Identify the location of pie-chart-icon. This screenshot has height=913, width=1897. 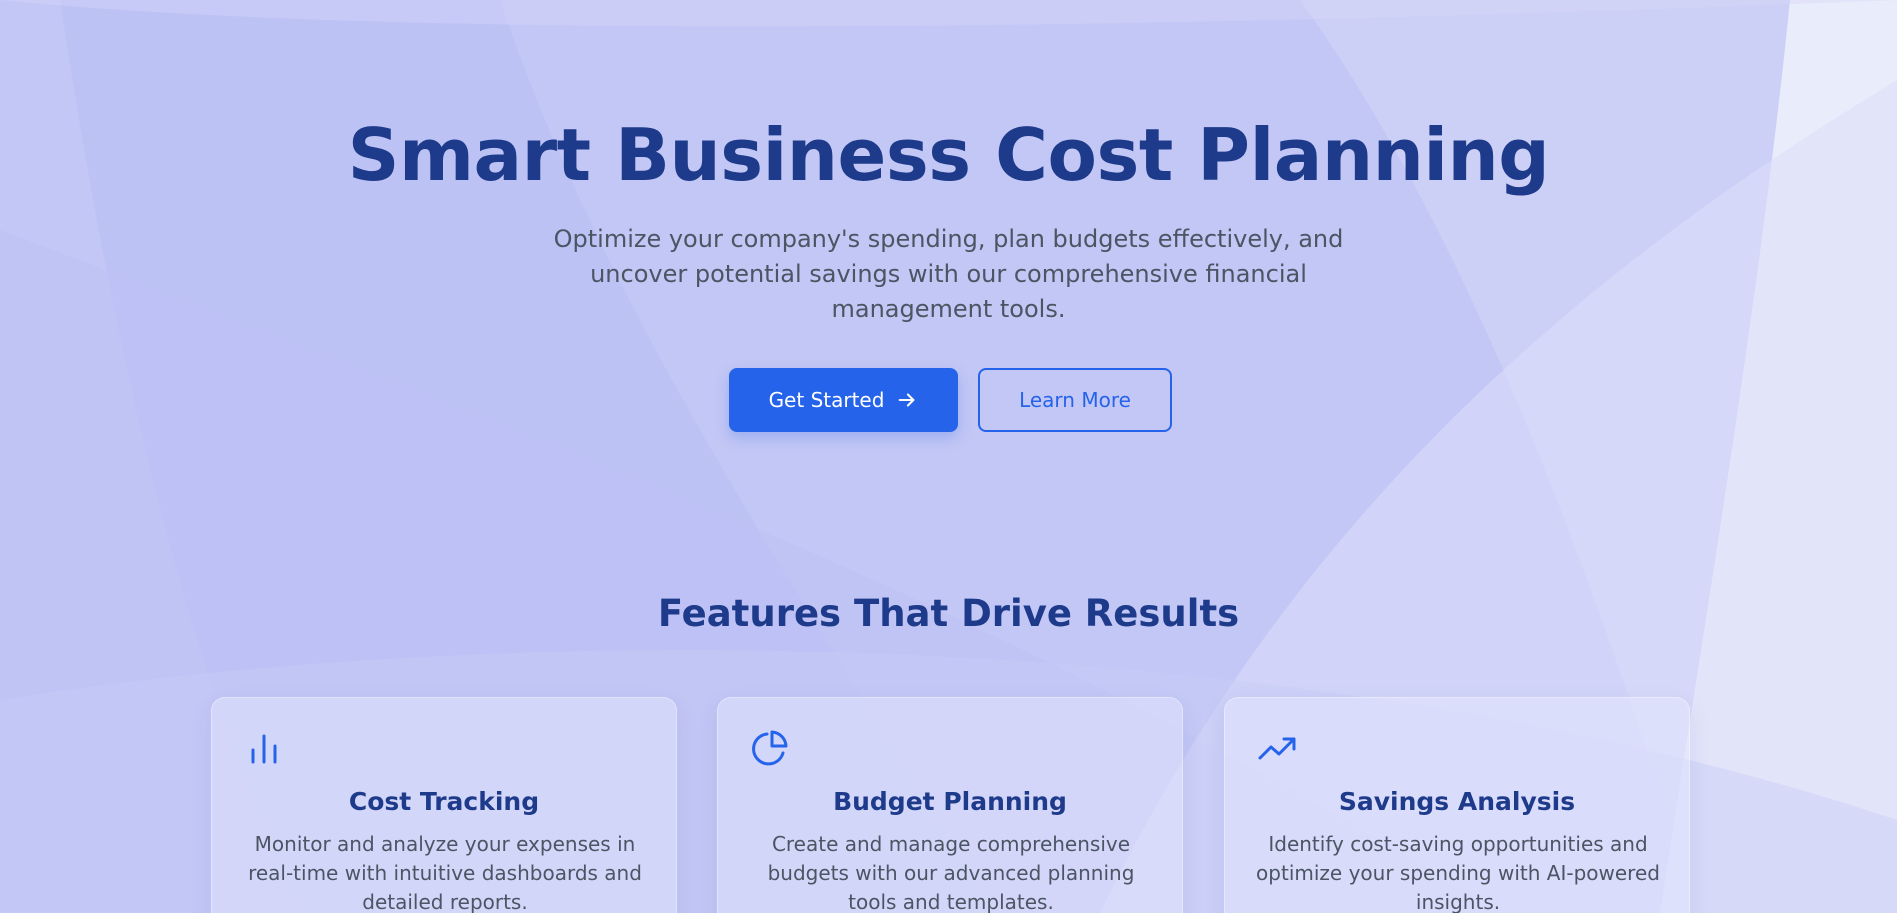
(770, 748).